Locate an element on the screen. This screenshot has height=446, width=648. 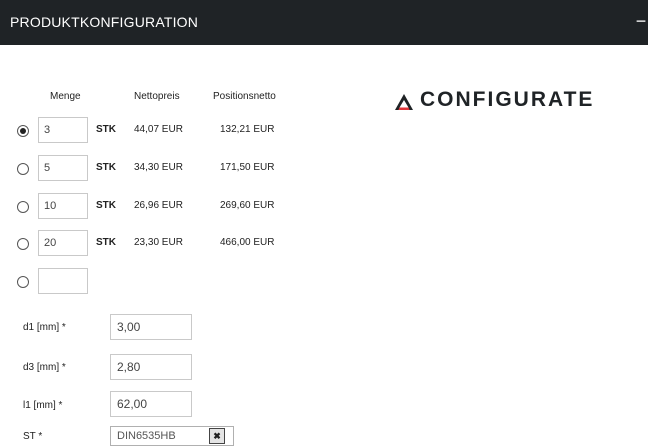
panel-title: PRODUKTKONFIGURATION is located at coordinates (104, 22).